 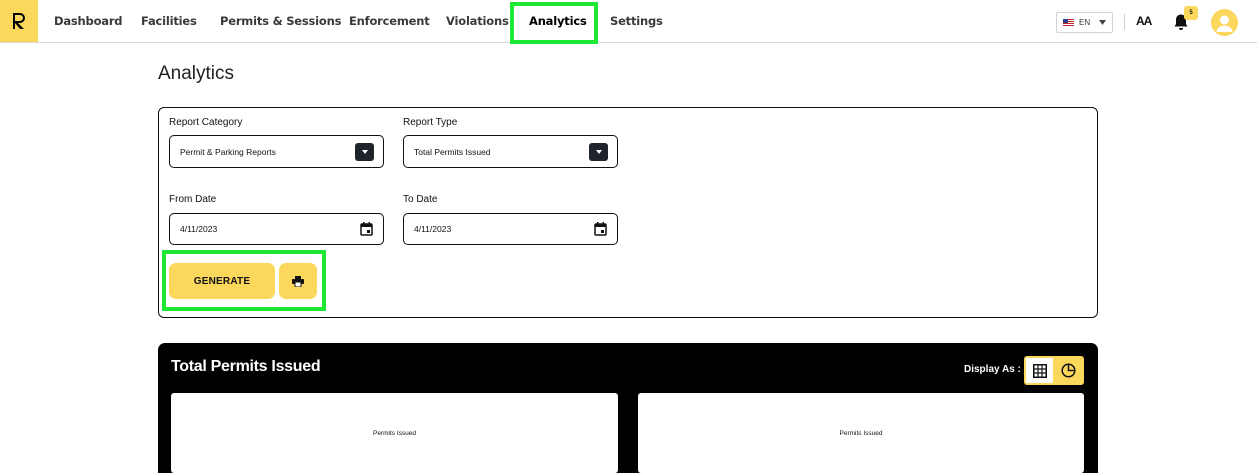 I want to click on report-type-label: Report Type, so click(x=430, y=122).